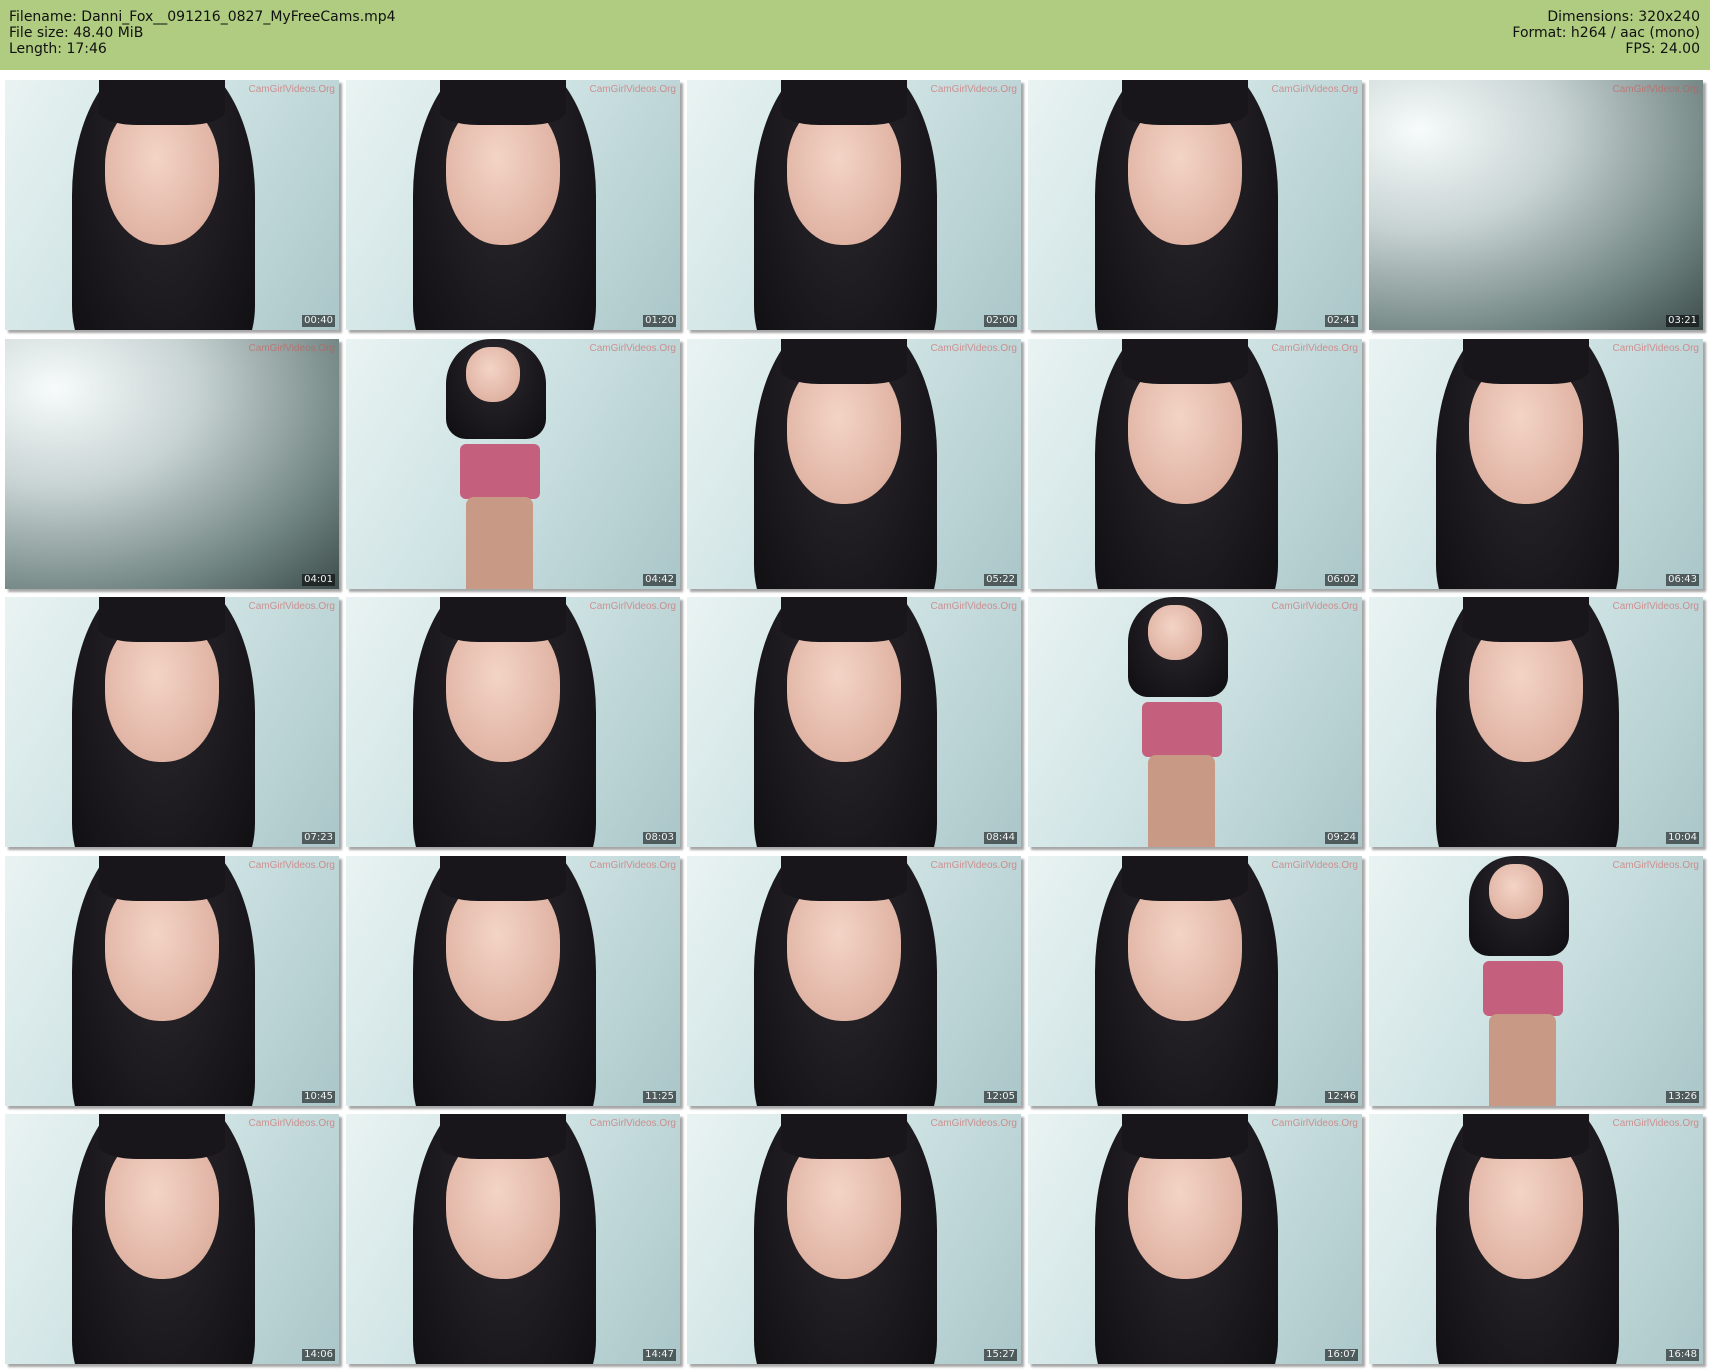 Image resolution: width=1710 pixels, height=1370 pixels. I want to click on frame-timestamp: 03:21, so click(1682, 321).